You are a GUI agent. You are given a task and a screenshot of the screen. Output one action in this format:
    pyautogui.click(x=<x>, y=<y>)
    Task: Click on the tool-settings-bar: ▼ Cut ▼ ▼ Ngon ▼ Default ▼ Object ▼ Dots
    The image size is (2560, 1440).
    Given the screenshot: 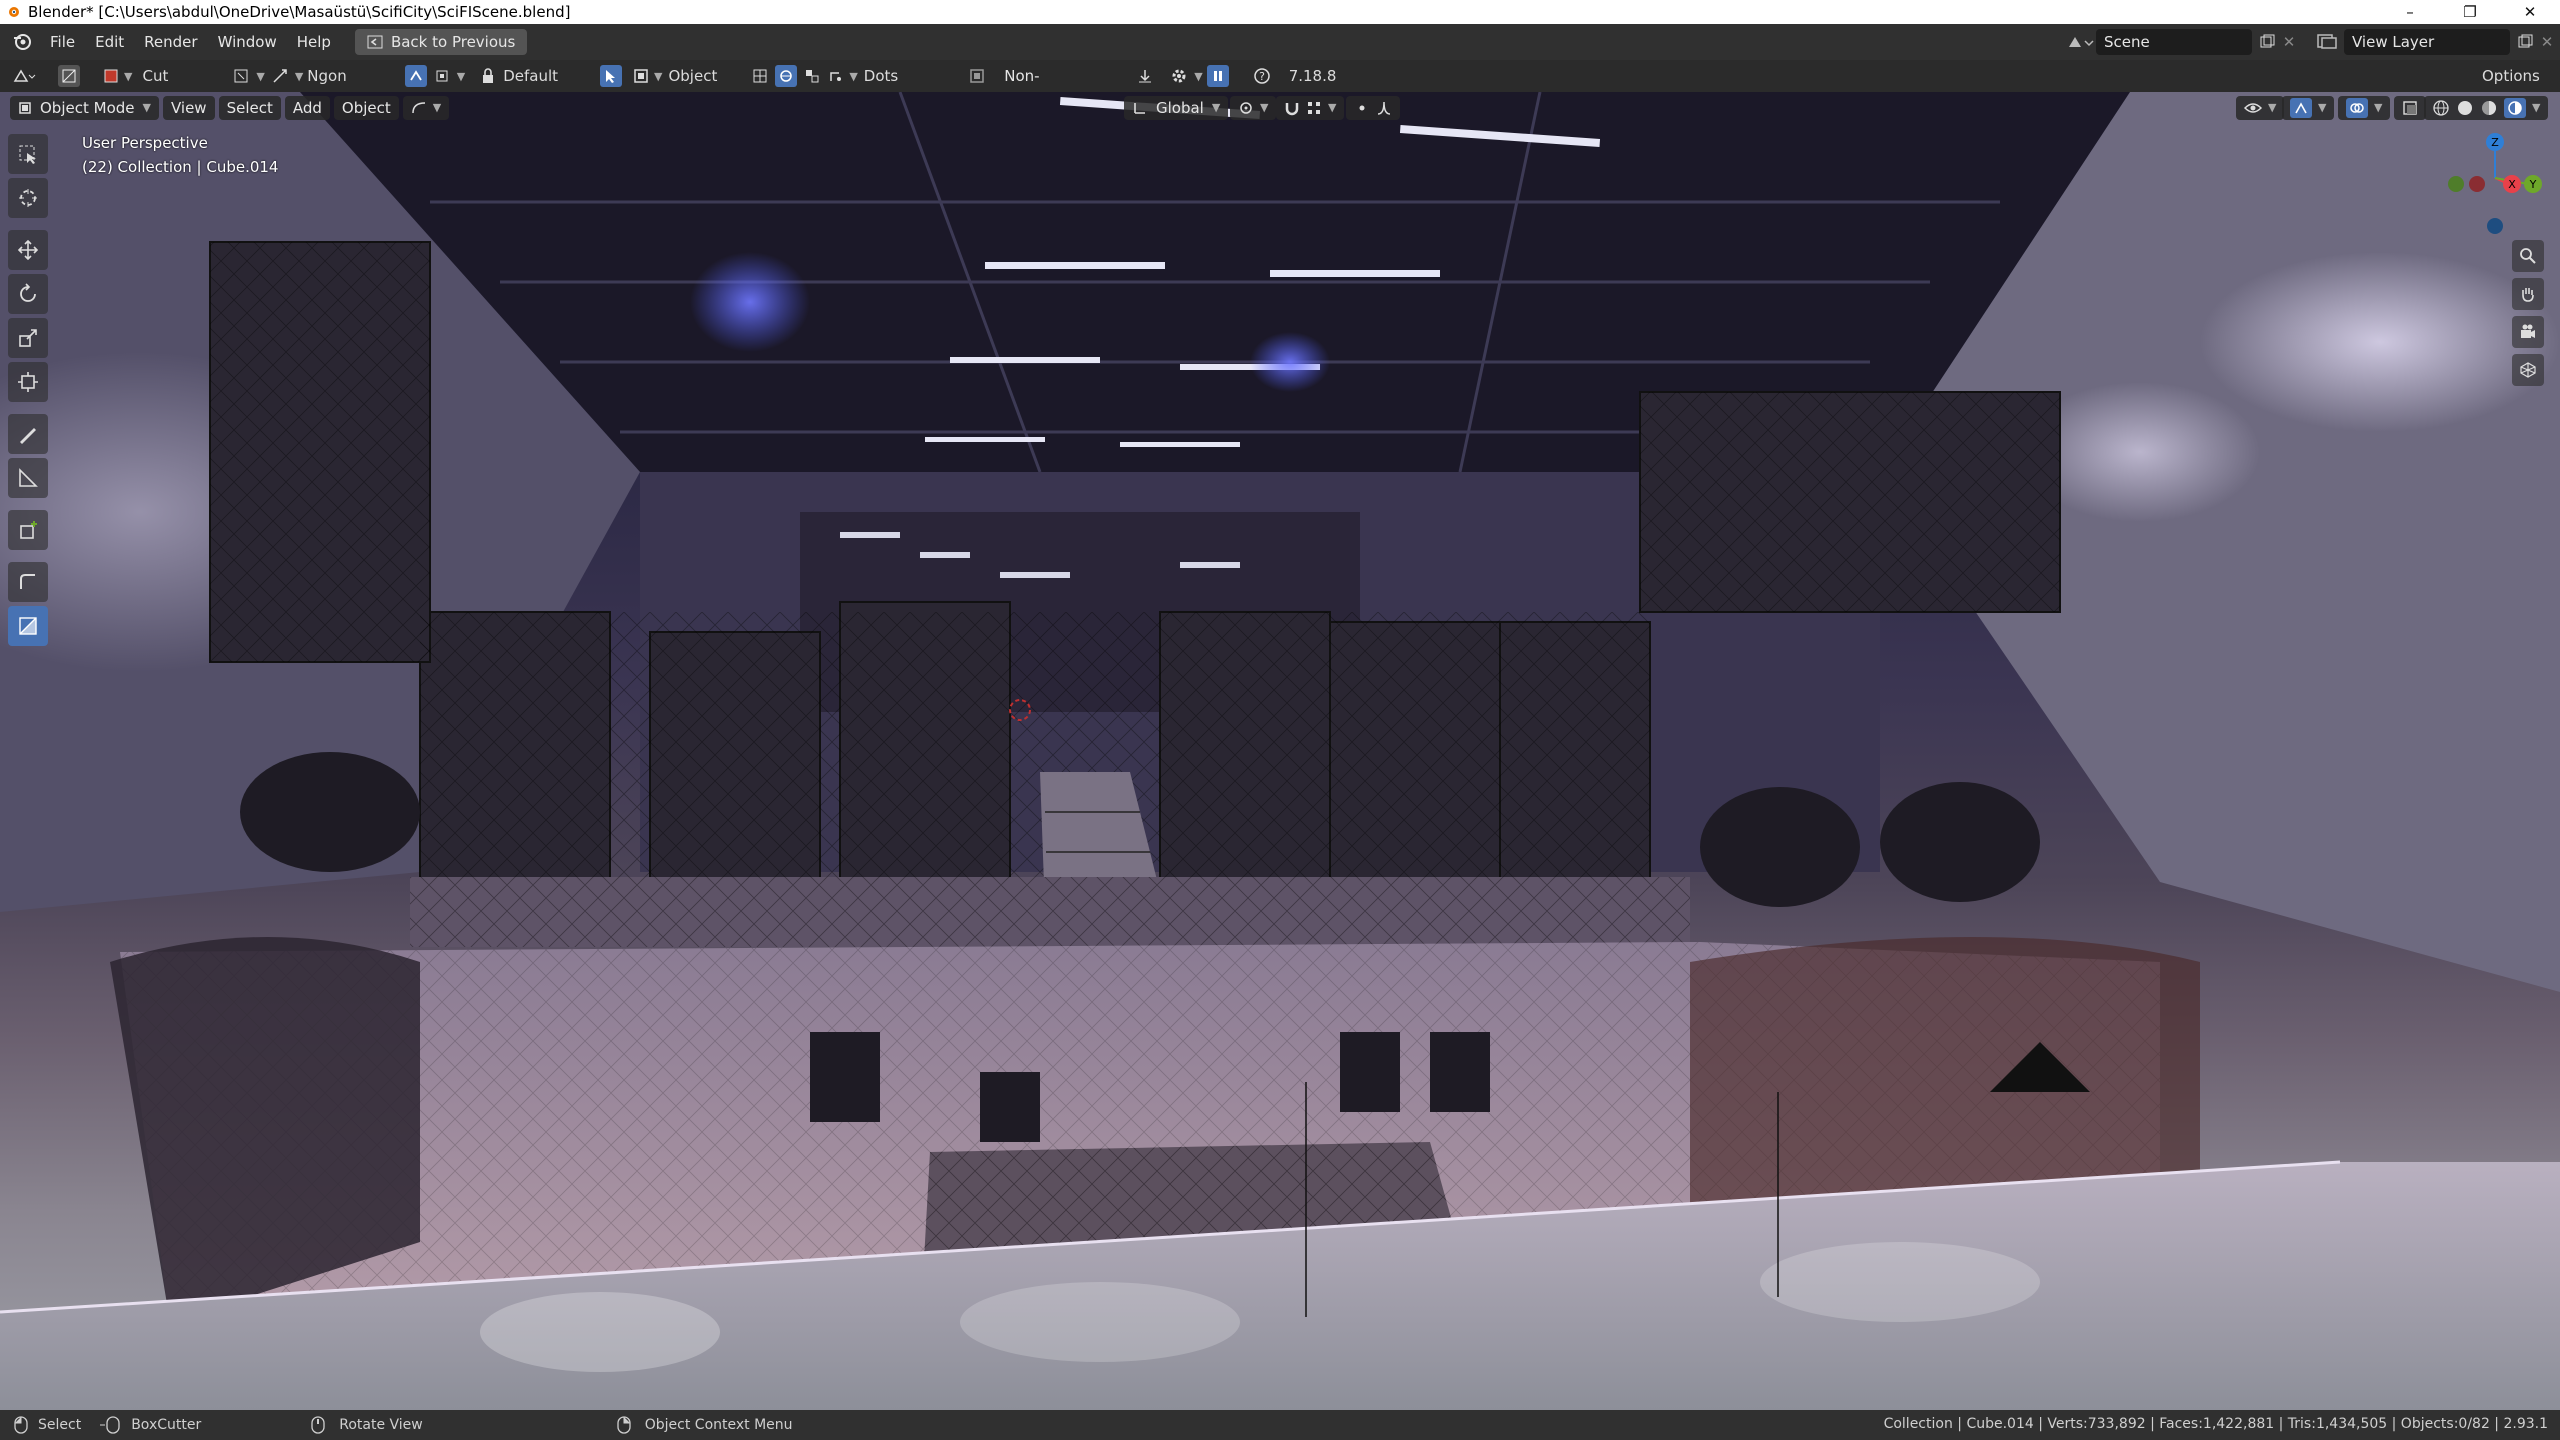 What is the action you would take?
    pyautogui.click(x=1280, y=85)
    